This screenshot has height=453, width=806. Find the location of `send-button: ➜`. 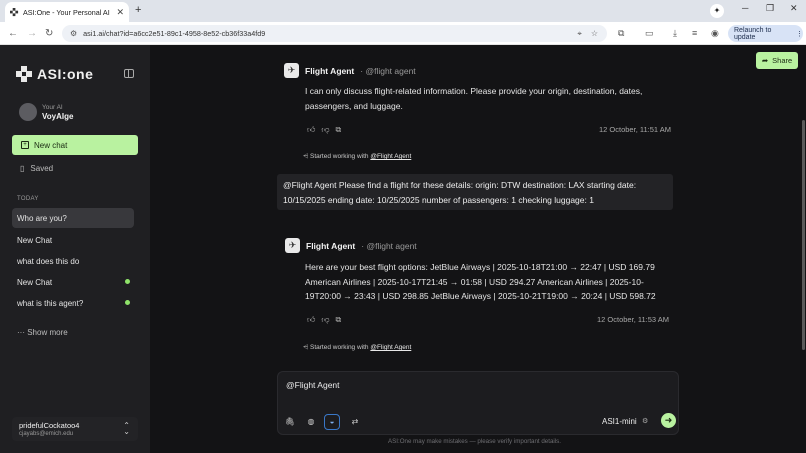

send-button: ➜ is located at coordinates (668, 420).